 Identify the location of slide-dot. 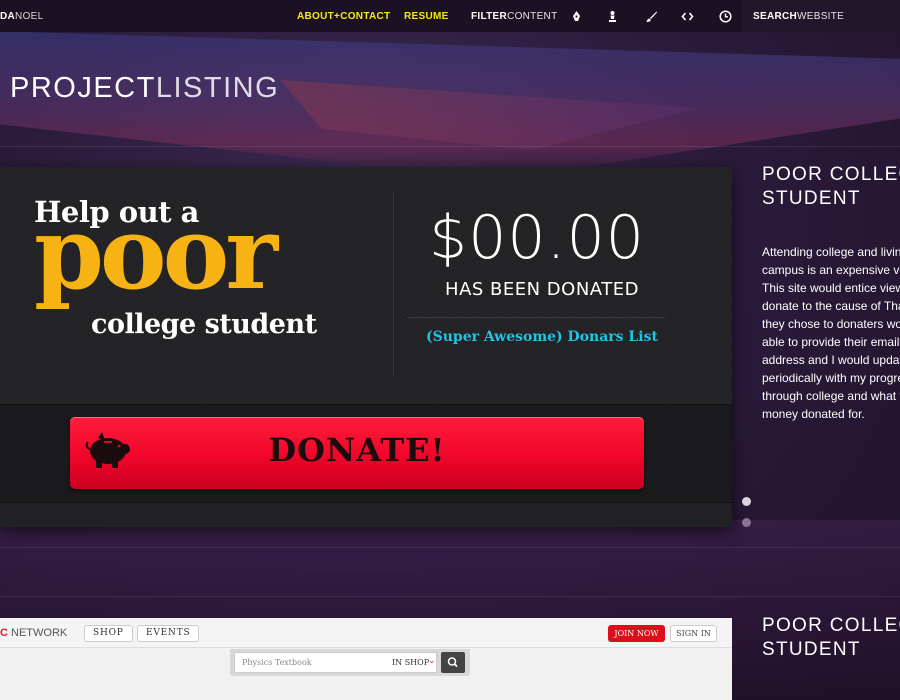
(746, 522).